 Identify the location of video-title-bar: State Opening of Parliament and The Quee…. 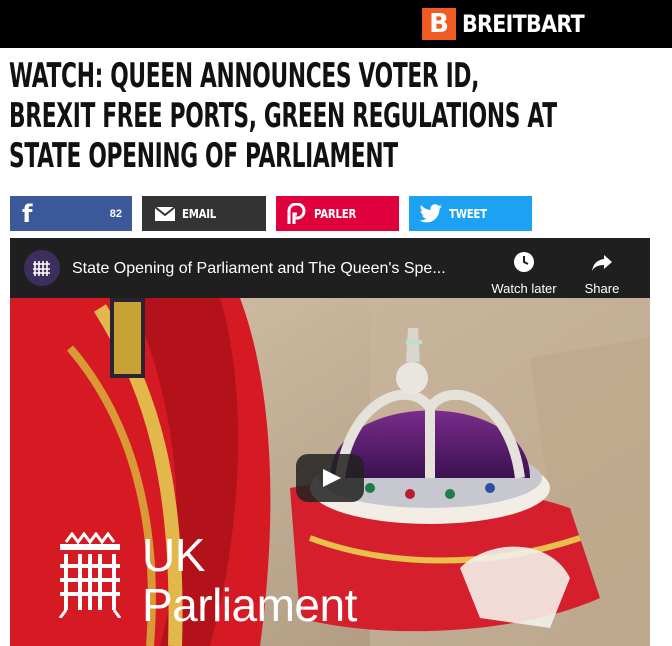
(330, 268).